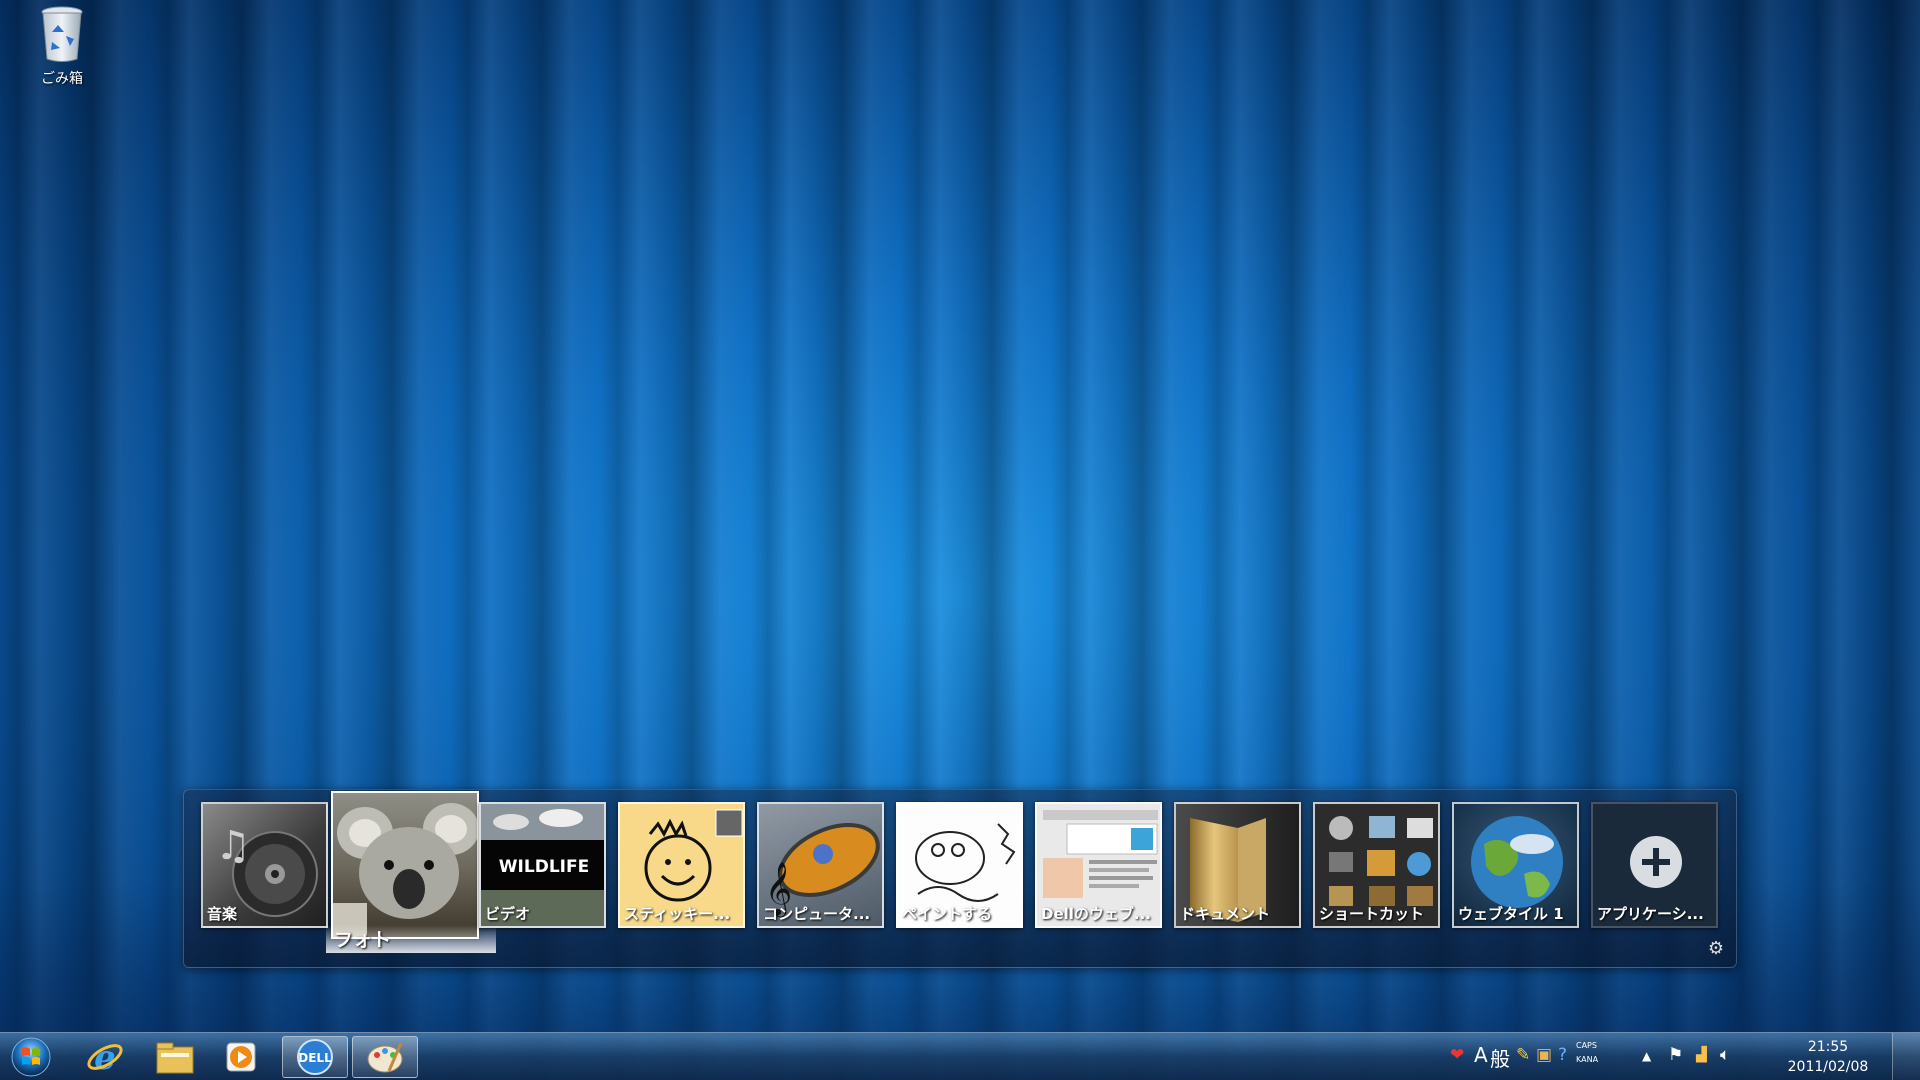 This screenshot has width=1920, height=1080. I want to click on tile-documents-label: ドキュメント, so click(1225, 914).